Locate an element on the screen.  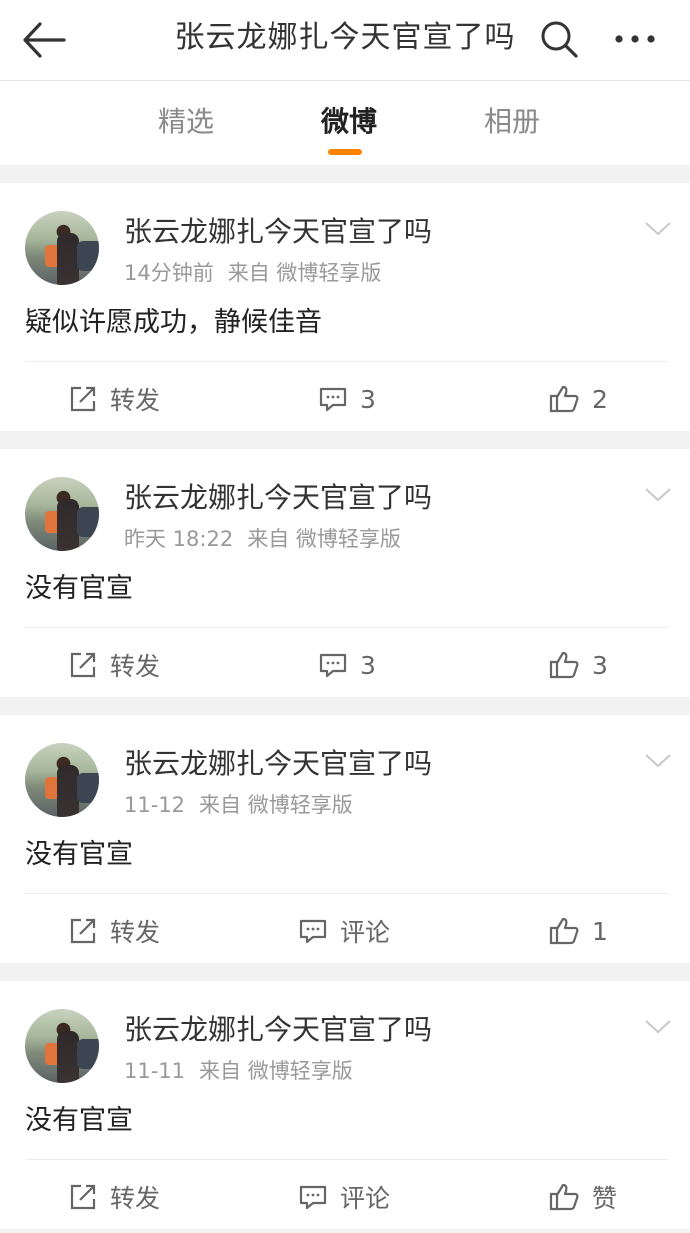
post-time: 11-12 is located at coordinates (155, 805).